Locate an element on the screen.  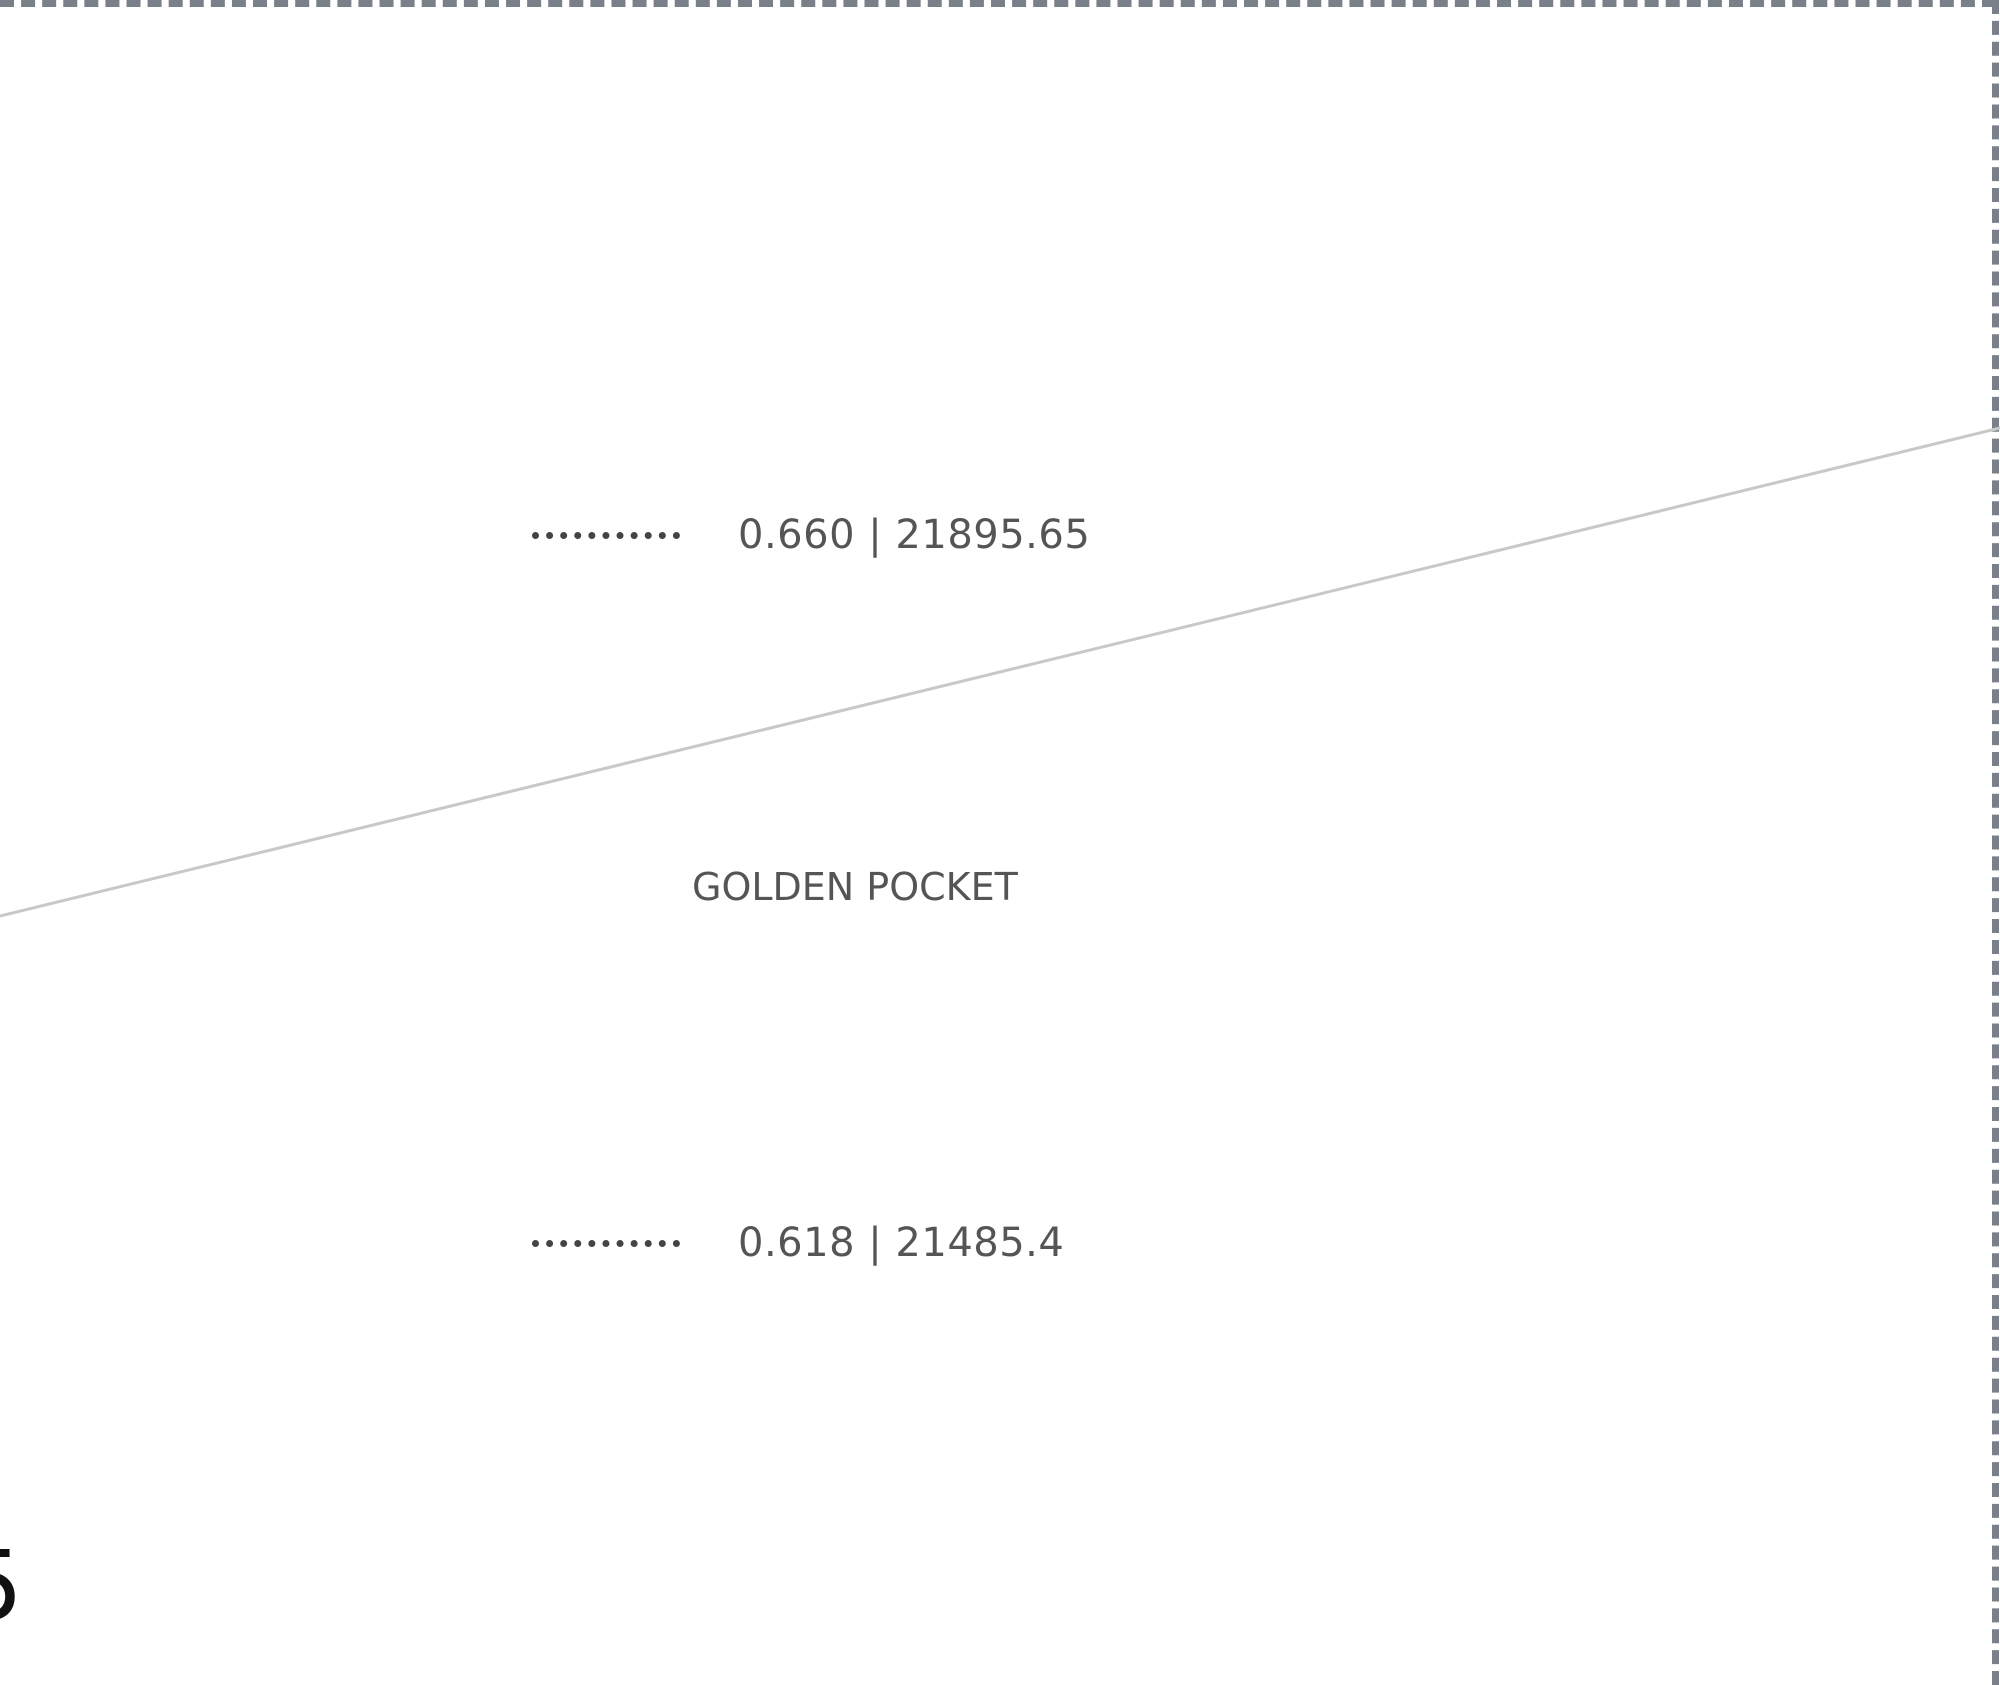
fib-level-row-0618: 0.618 | 21485.4 is located at coordinates (798, 1243).